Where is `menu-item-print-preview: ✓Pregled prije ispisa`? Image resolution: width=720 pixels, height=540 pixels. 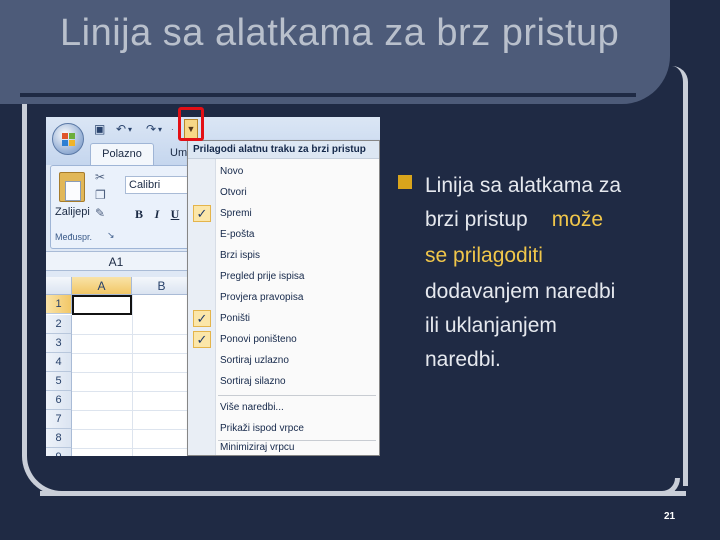 menu-item-print-preview: ✓Pregled prije ispisa is located at coordinates (283, 276).